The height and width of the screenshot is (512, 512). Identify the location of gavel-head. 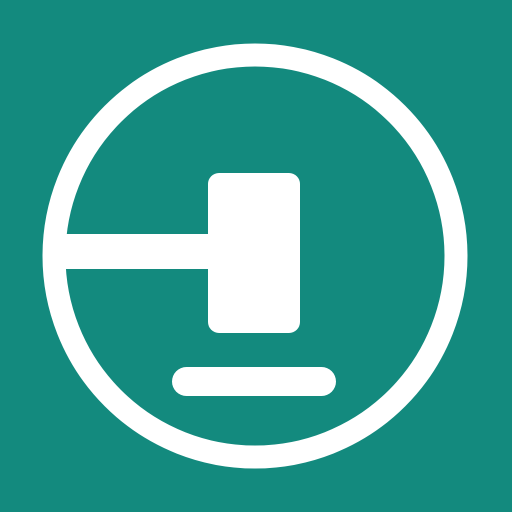
(254, 253).